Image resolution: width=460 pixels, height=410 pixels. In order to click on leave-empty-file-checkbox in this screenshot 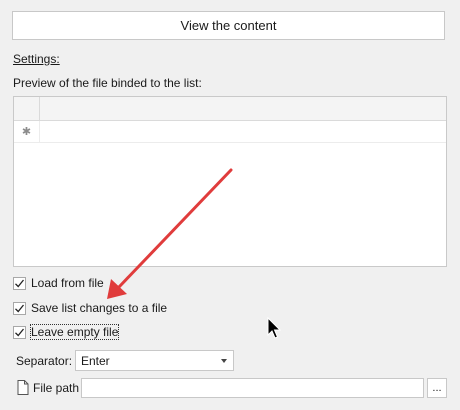, I will do `click(19, 332)`.